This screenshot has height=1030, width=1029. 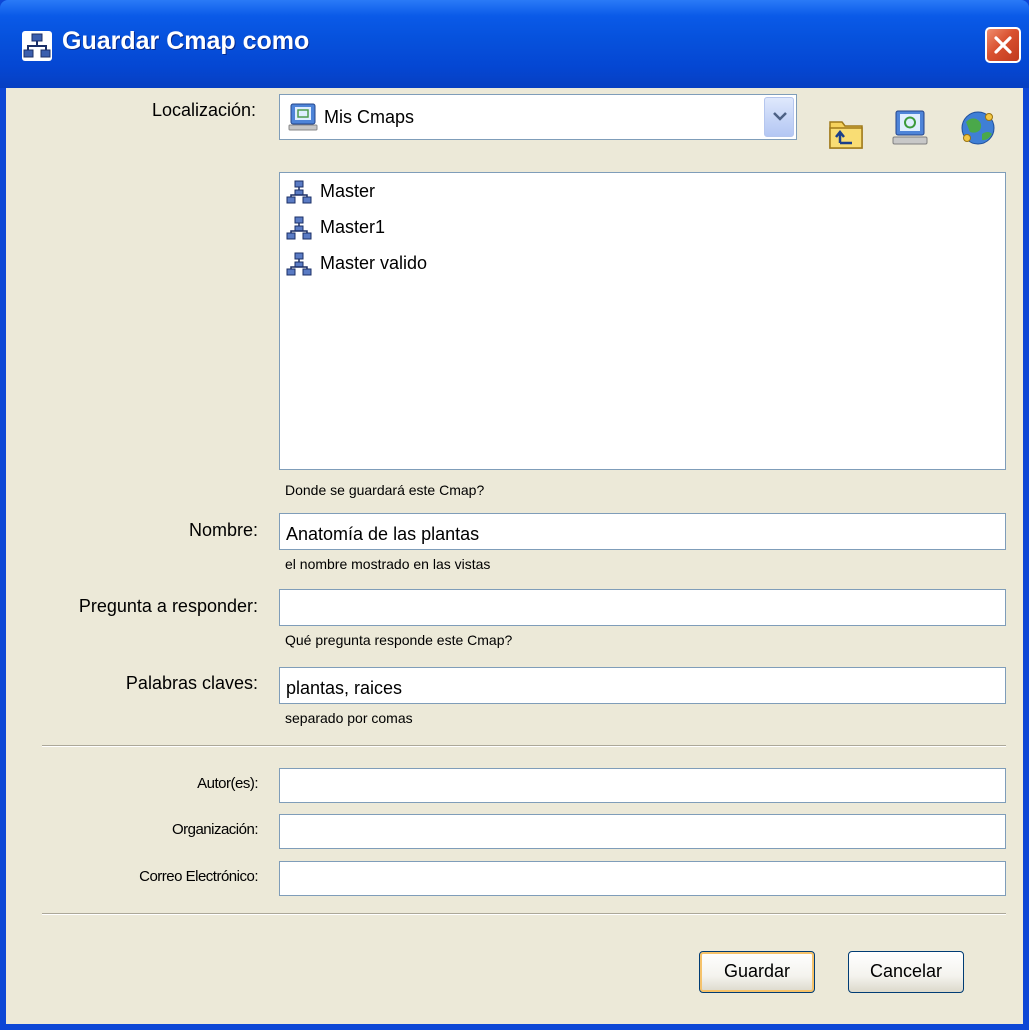 What do you see at coordinates (374, 263) in the screenshot?
I see `list-item-label: Master valido` at bounding box center [374, 263].